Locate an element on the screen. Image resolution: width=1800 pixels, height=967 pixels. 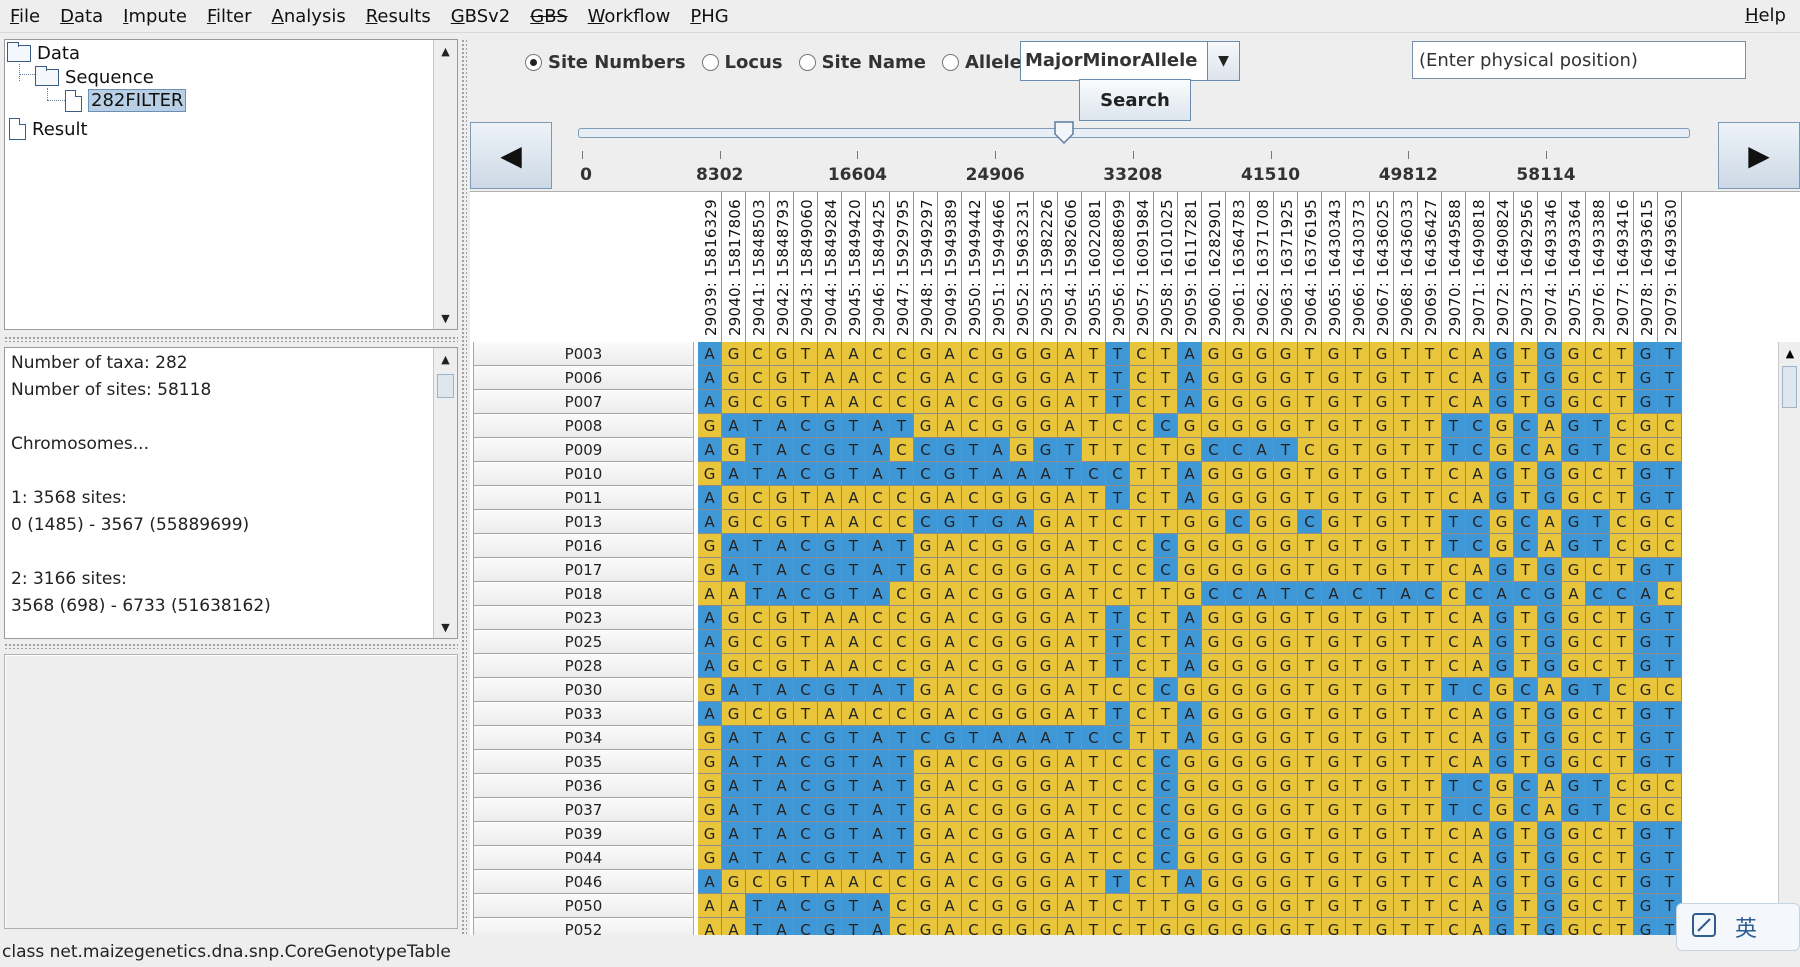
taxon-row-header: P003 is located at coordinates (583, 354).